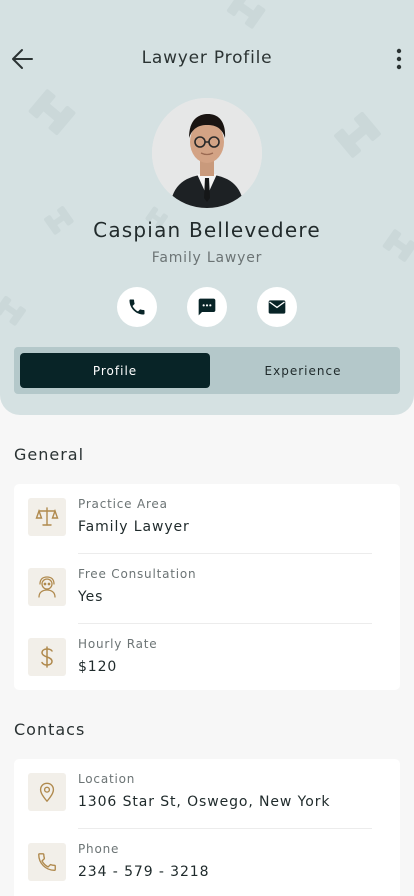  I want to click on avatar, so click(207, 153).